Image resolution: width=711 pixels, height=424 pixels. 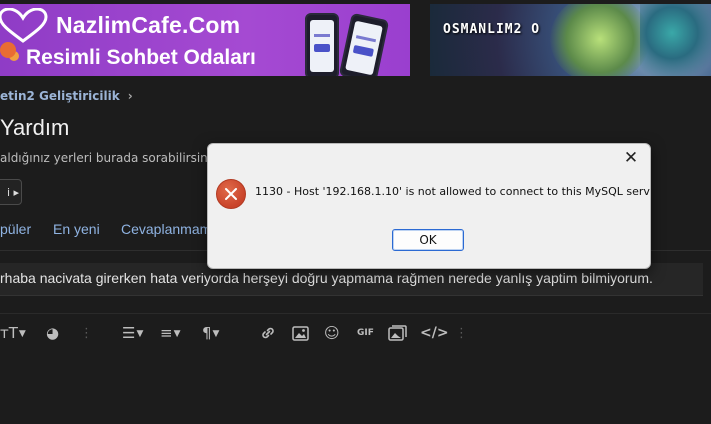 I want to click on code-icon: </>, so click(x=434, y=333).